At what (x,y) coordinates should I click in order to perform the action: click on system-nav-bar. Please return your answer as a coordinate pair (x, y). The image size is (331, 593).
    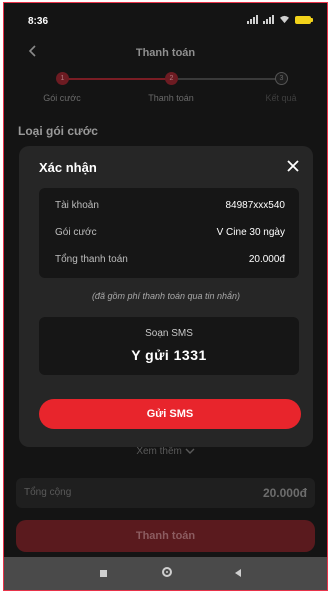
    Looking at the image, I should click on (165, 573).